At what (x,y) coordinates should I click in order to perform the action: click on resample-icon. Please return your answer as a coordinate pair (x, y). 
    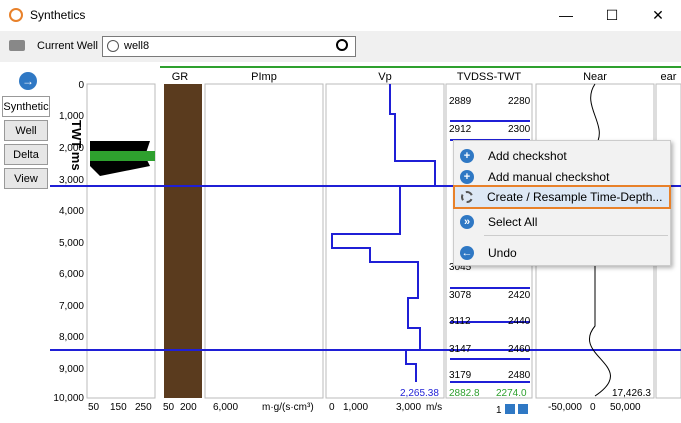
    Looking at the image, I should click on (467, 197).